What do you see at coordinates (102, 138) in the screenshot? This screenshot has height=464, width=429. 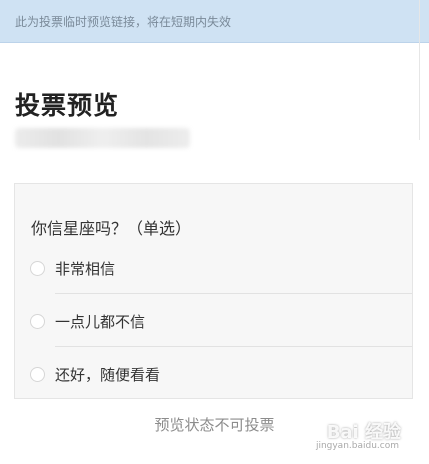 I see `blurred-subtitle` at bounding box center [102, 138].